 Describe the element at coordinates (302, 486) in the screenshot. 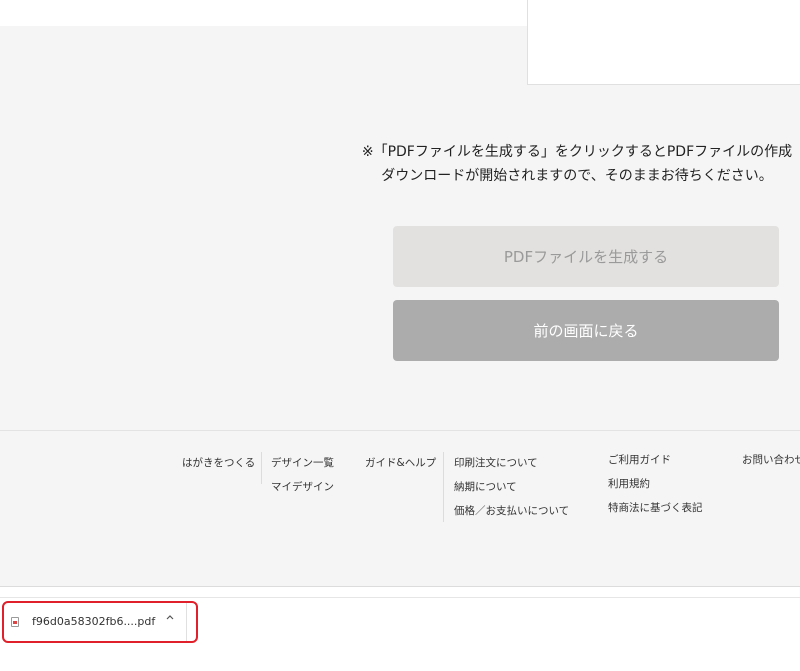

I see `footer-link-my-design: マイデザイン` at that location.